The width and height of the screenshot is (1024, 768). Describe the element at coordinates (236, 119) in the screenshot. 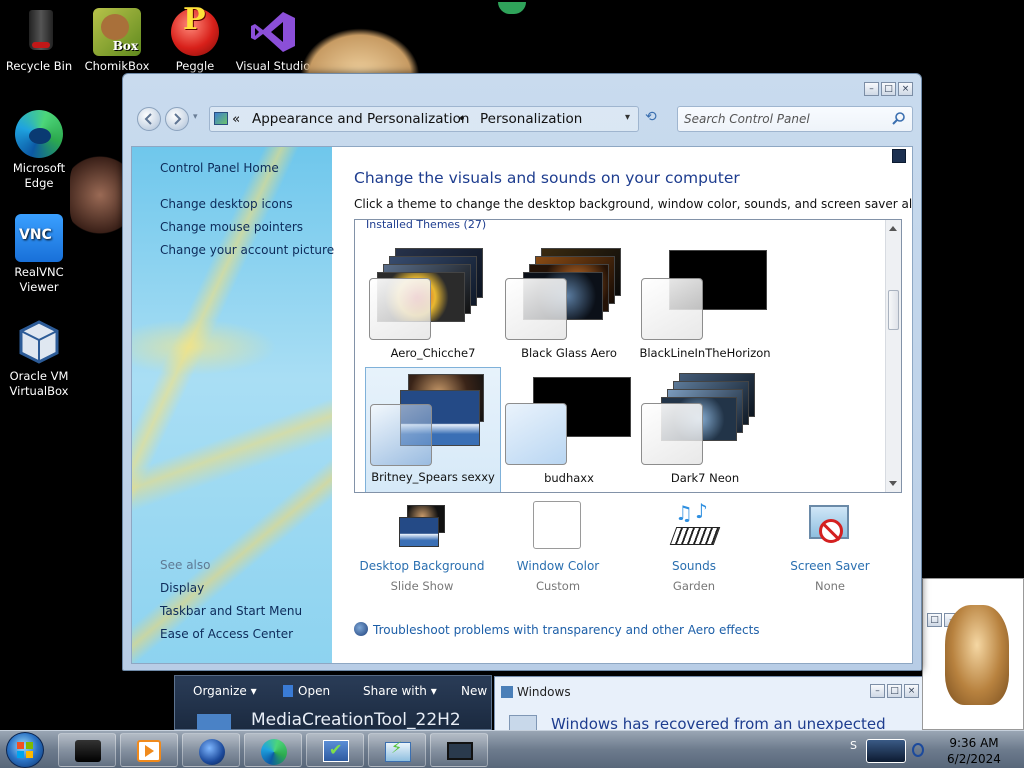

I see `breadcrumb-chevron: «` at that location.